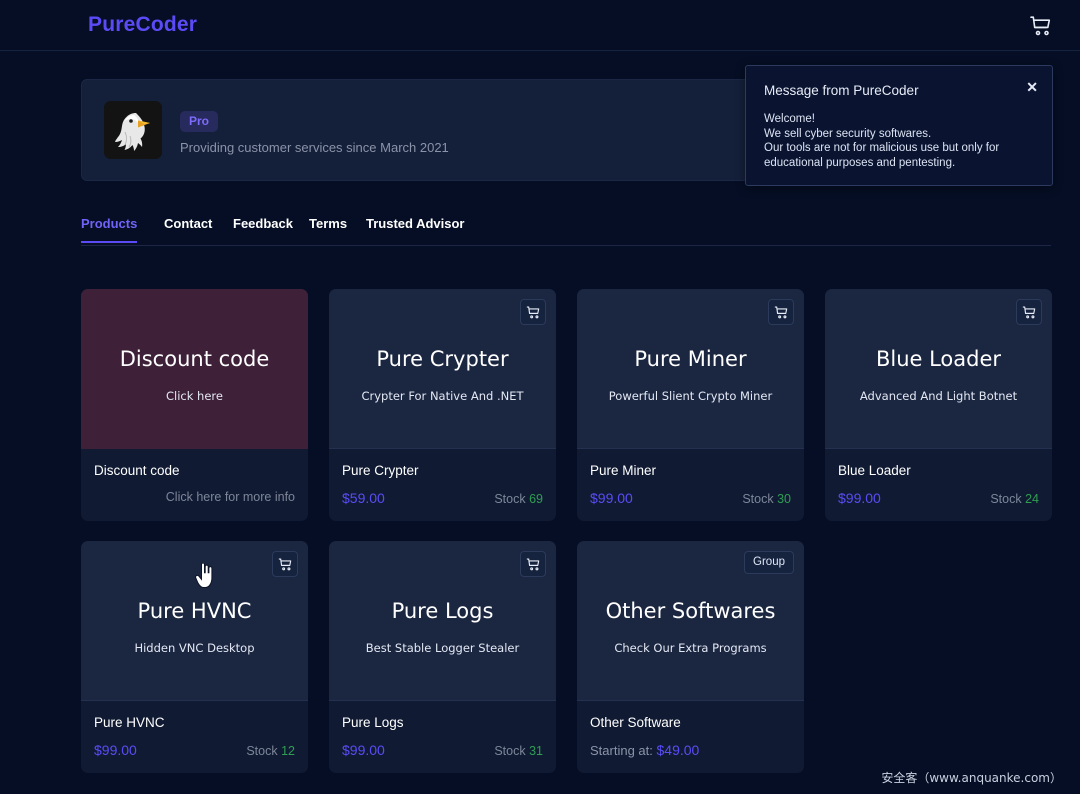  What do you see at coordinates (690, 611) in the screenshot?
I see `product-card-heading: Other Softwares` at bounding box center [690, 611].